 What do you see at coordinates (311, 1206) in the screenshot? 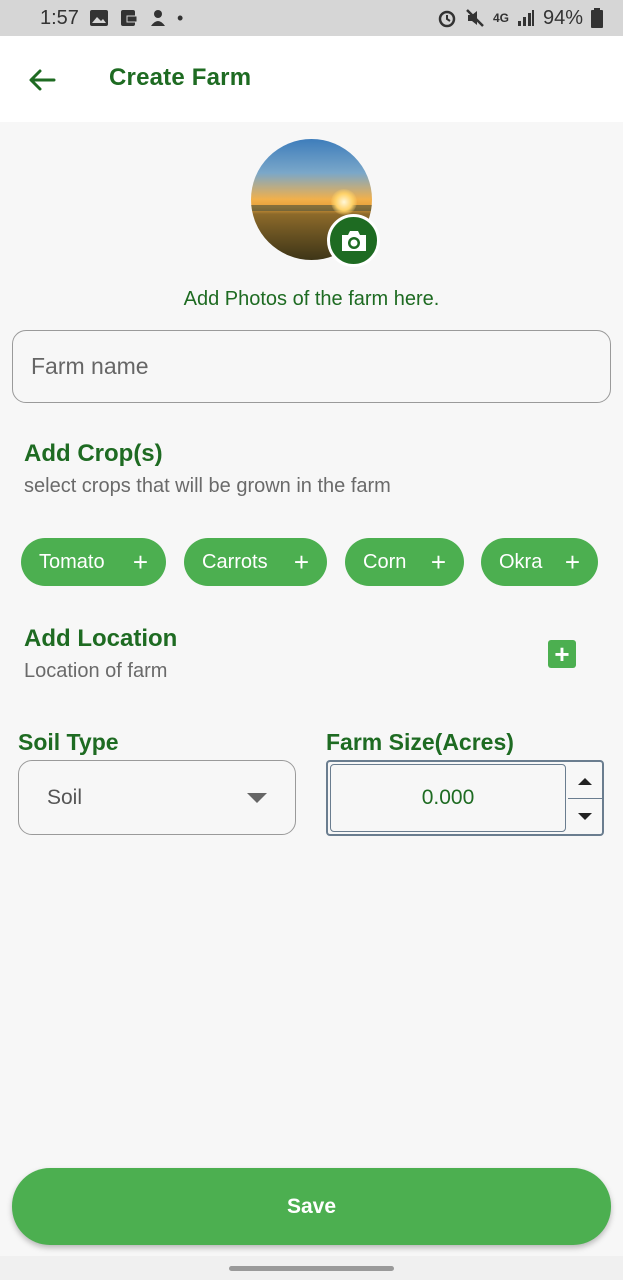
I see `save-button: Save` at bounding box center [311, 1206].